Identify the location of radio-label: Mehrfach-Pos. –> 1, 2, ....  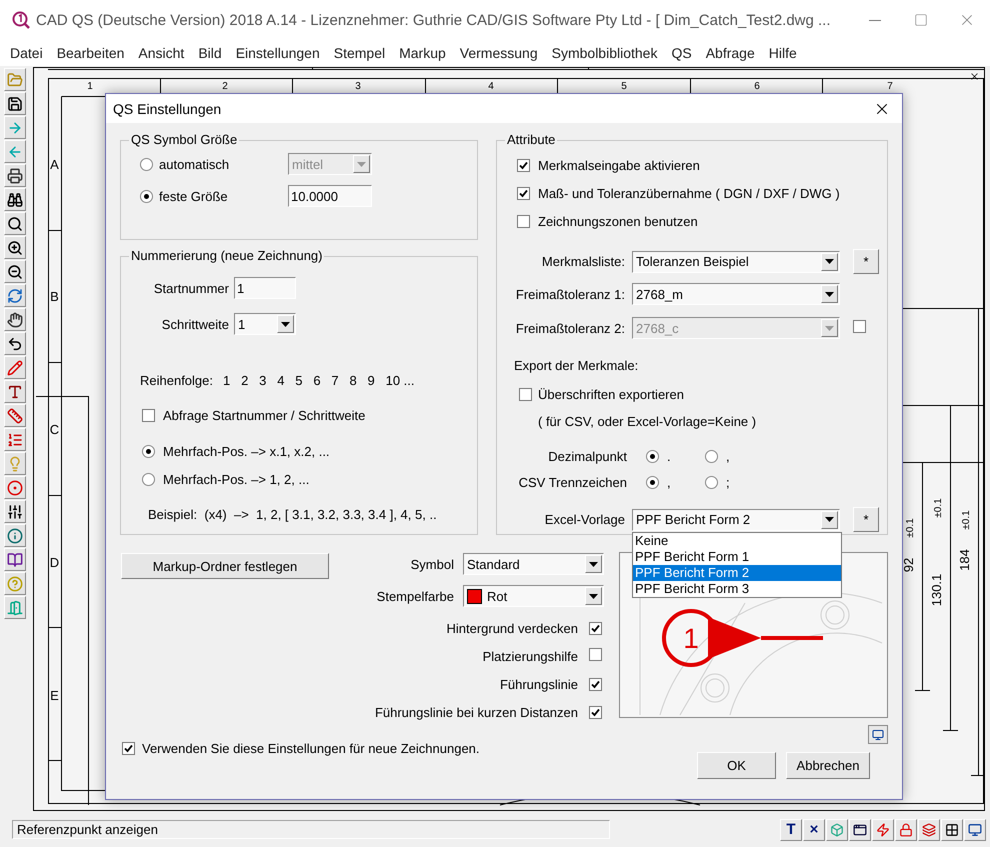
(236, 479).